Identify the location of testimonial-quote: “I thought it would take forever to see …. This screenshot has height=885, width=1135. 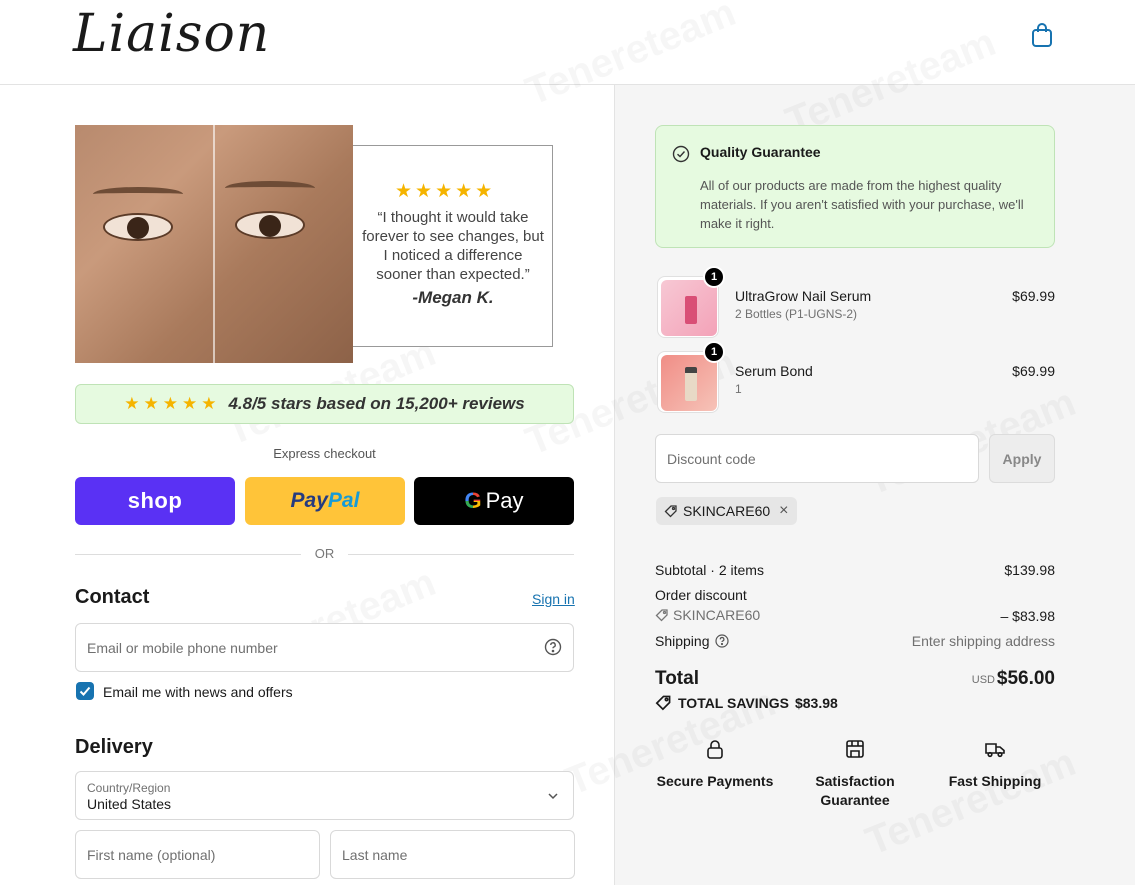
(453, 246).